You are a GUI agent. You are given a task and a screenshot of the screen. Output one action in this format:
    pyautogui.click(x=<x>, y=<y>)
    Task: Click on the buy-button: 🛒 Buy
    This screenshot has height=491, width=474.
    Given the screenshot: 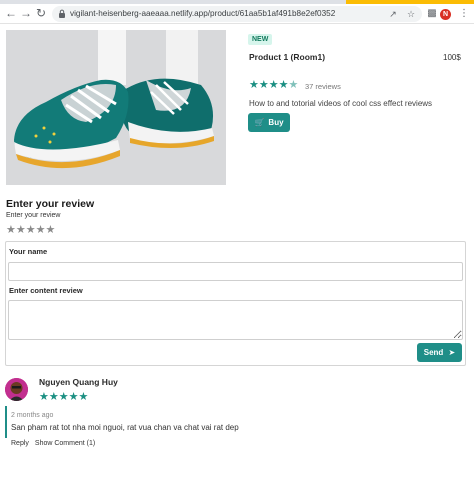 What is the action you would take?
    pyautogui.click(x=269, y=122)
    